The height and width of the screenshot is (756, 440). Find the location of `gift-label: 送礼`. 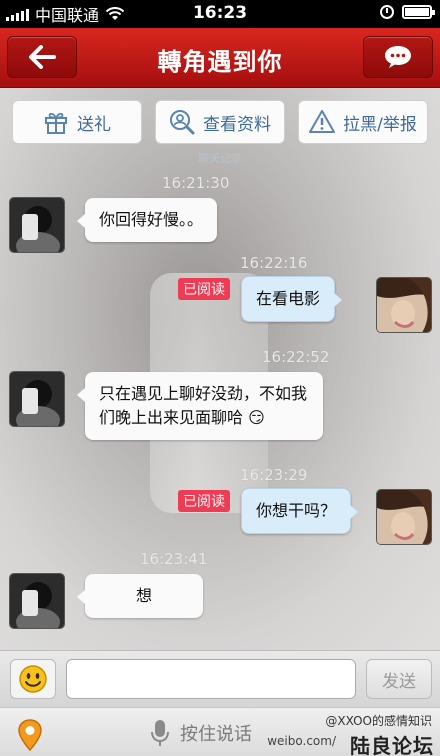

gift-label: 送礼 is located at coordinates (94, 124).